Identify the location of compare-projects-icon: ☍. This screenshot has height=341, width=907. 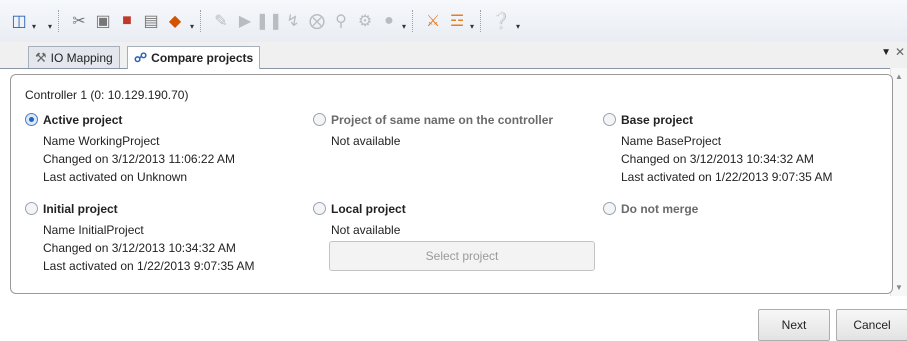
(141, 57).